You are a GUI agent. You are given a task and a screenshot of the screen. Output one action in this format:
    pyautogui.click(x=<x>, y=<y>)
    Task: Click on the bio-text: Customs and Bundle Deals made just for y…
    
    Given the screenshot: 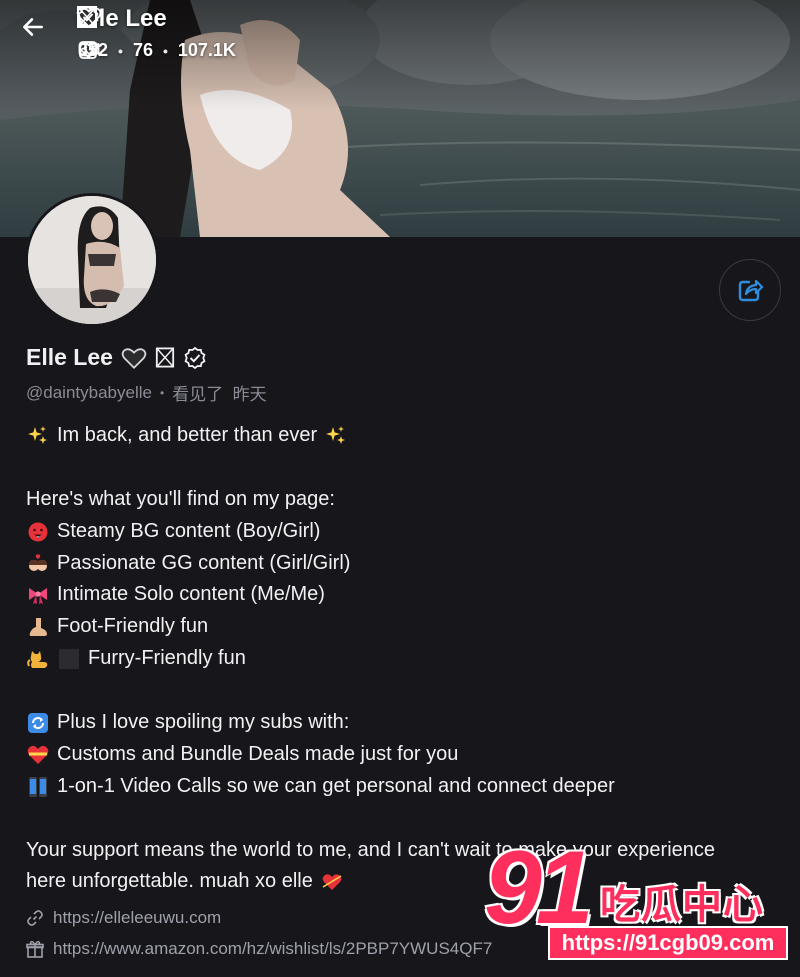 What is the action you would take?
    pyautogui.click(x=258, y=753)
    